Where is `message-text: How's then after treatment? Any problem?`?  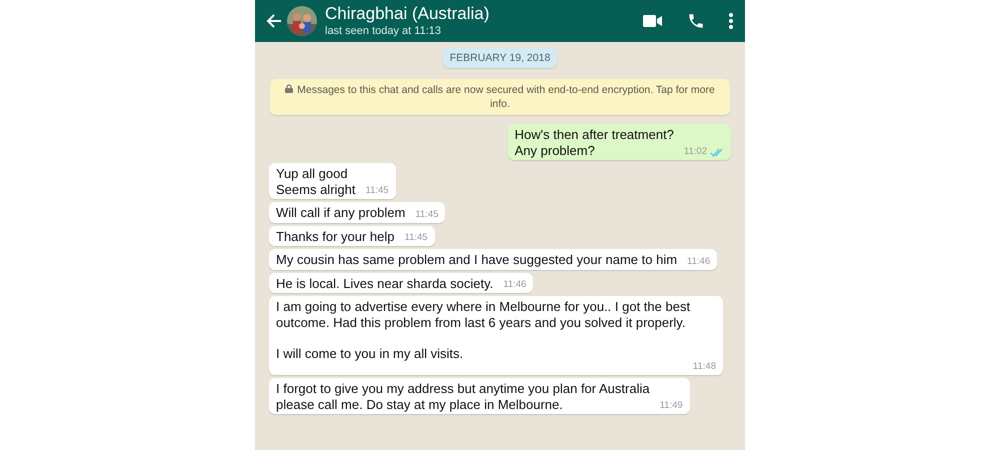
message-text: How's then after treatment? Any problem? is located at coordinates (594, 142).